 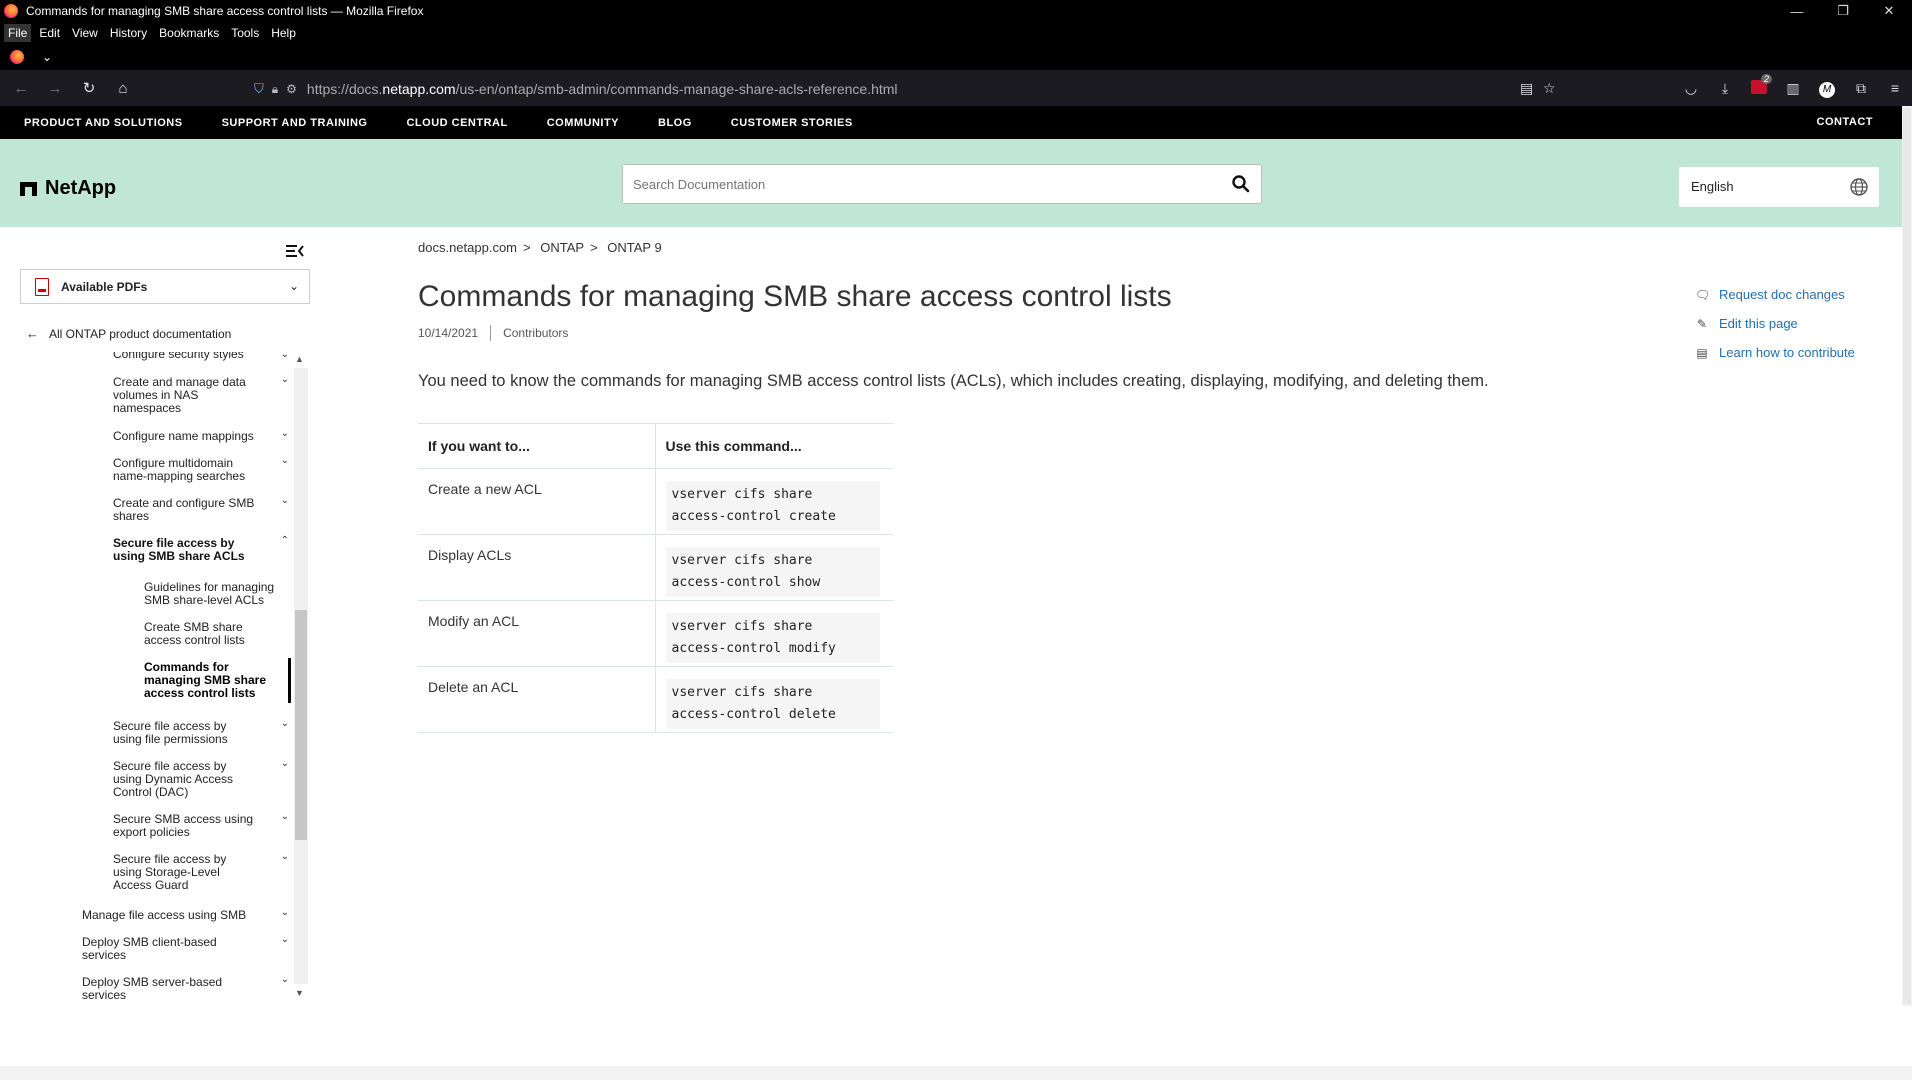 I want to click on reader-view-icon: ▤, so click(x=1526, y=88).